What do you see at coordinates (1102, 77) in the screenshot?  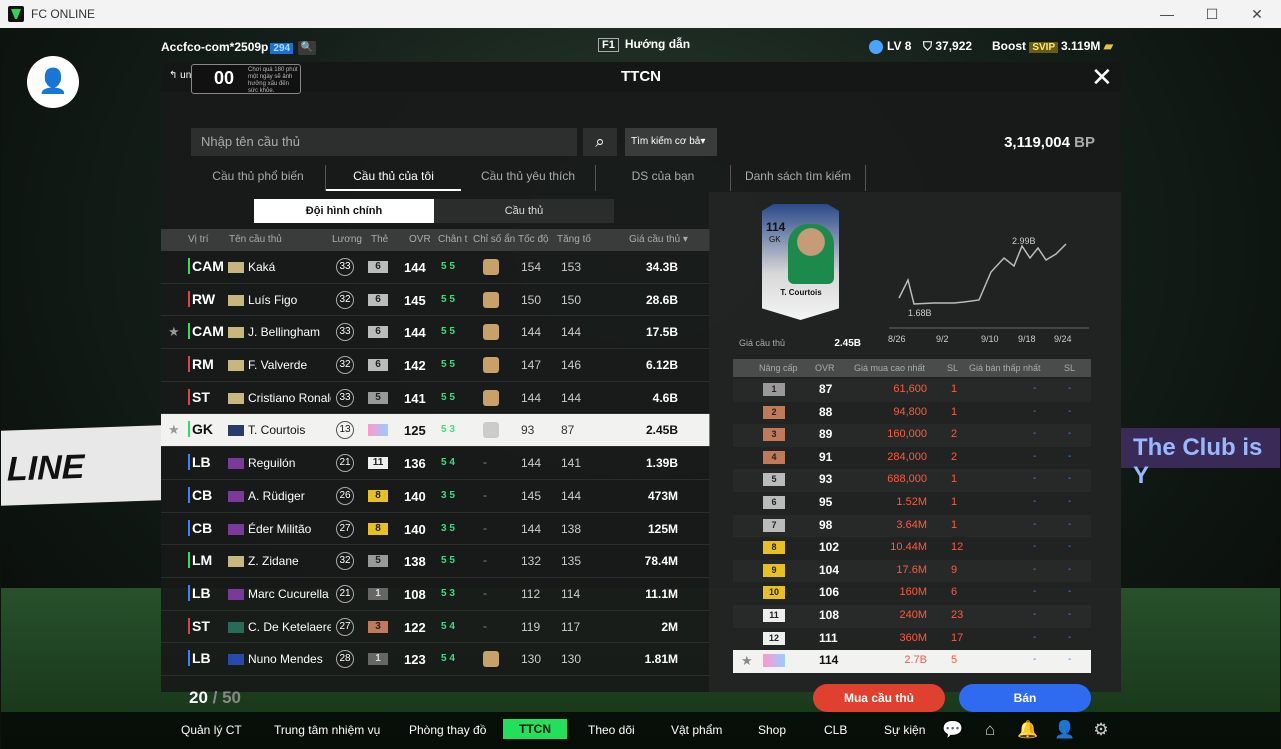 I see `close-icon: ✕` at bounding box center [1102, 77].